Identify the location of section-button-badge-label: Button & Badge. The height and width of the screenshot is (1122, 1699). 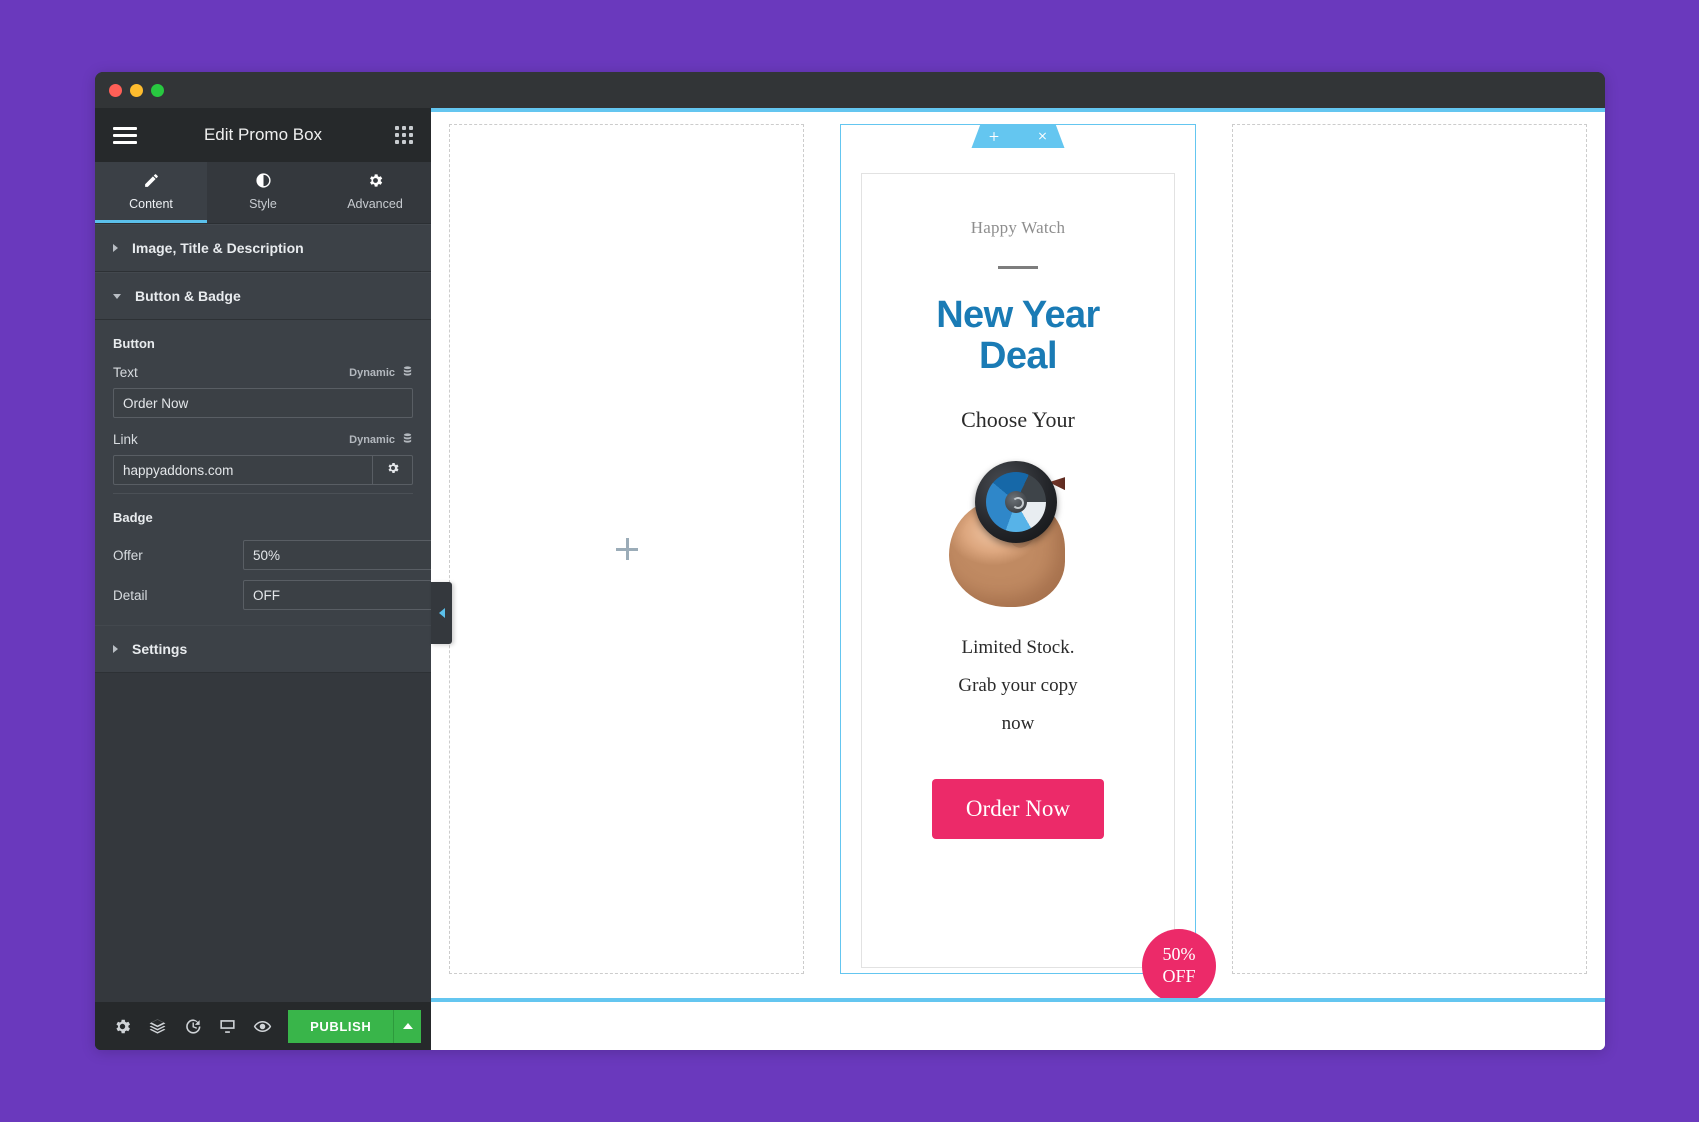
(188, 296).